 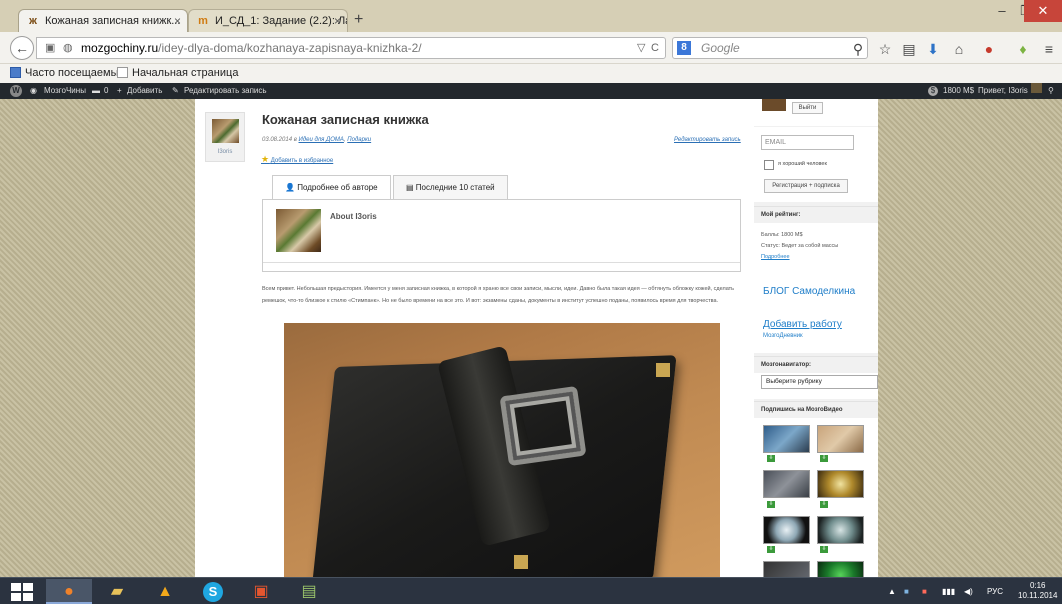 I want to click on add-favorite-link: ★ Добавить в избранное, so click(x=297, y=159).